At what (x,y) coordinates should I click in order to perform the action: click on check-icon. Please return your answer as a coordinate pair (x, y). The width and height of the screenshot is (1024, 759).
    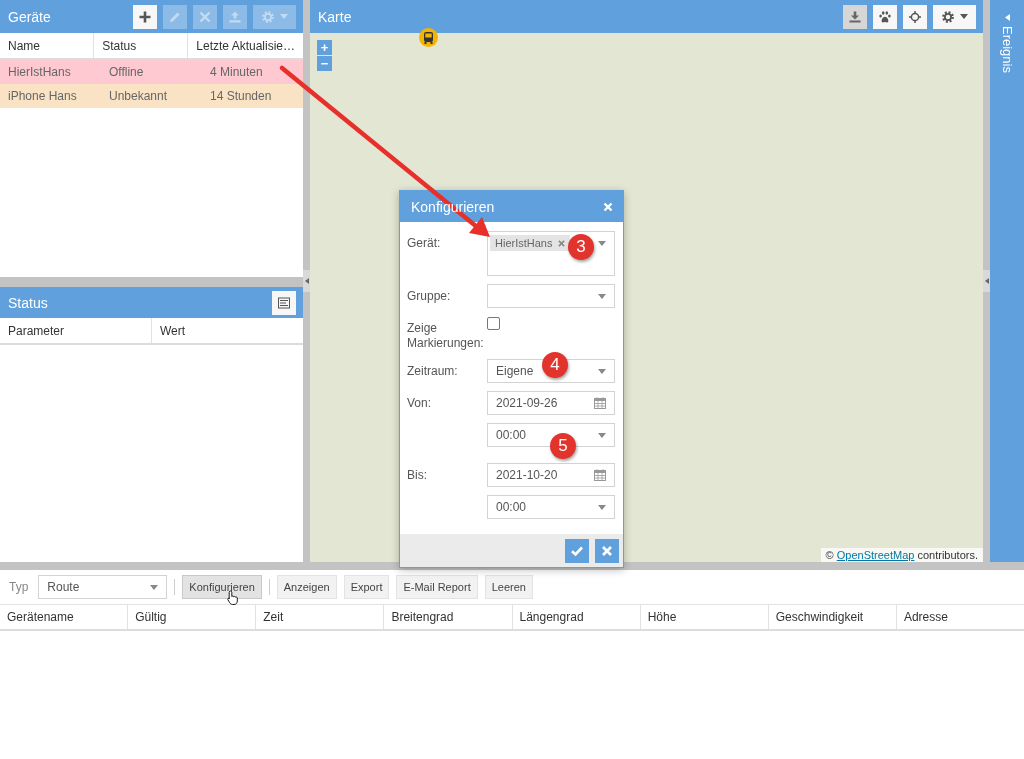
    Looking at the image, I should click on (577, 550).